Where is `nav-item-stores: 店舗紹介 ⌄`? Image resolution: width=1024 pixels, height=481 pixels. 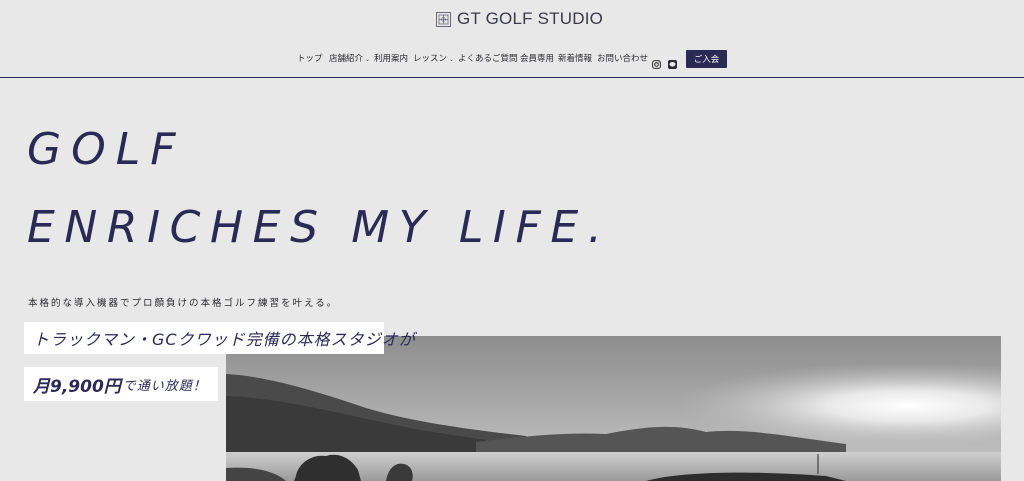 nav-item-stores: 店舗紹介 ⌄ is located at coordinates (349, 58).